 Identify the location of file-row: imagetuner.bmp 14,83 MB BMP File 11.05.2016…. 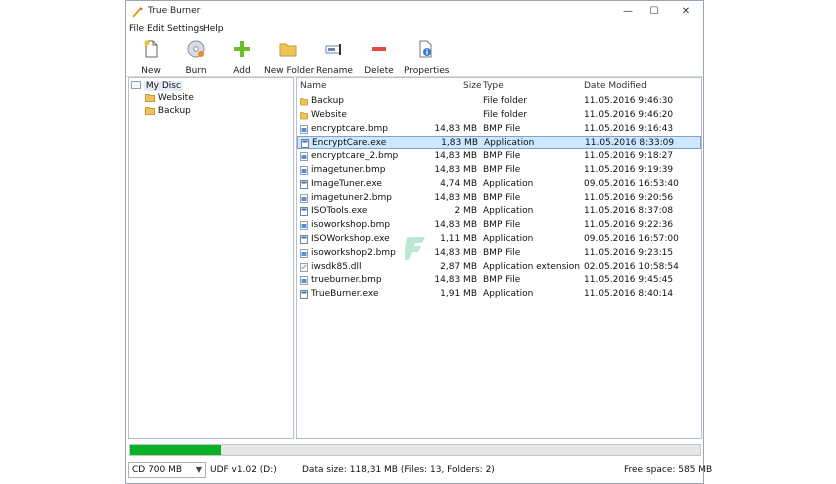
(499, 170).